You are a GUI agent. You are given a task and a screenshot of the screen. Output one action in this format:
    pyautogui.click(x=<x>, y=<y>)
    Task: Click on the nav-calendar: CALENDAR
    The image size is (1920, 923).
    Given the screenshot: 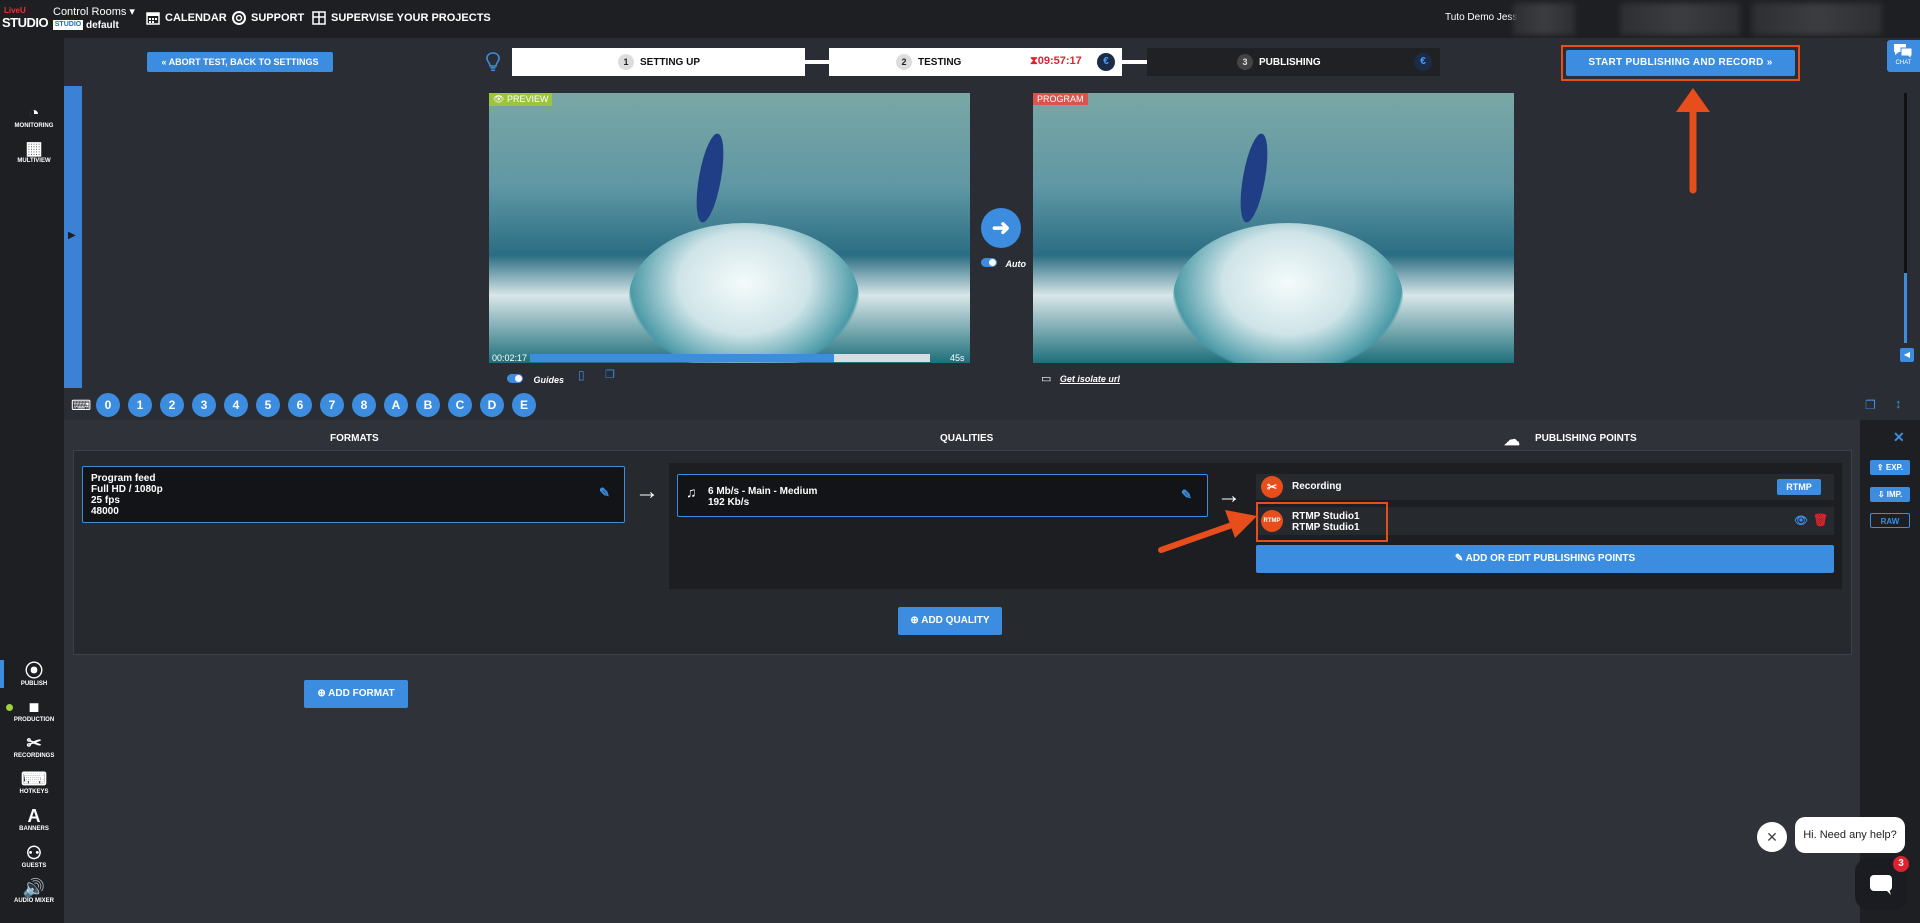 What is the action you would take?
    pyautogui.click(x=186, y=18)
    